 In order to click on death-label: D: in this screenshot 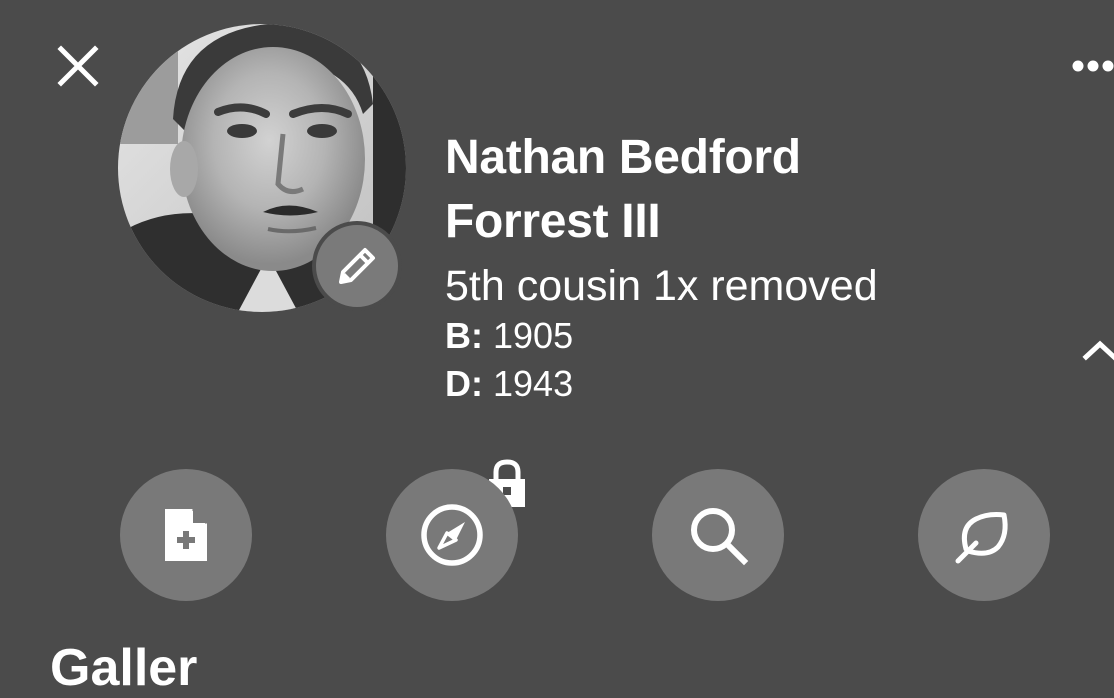, I will do `click(464, 383)`.